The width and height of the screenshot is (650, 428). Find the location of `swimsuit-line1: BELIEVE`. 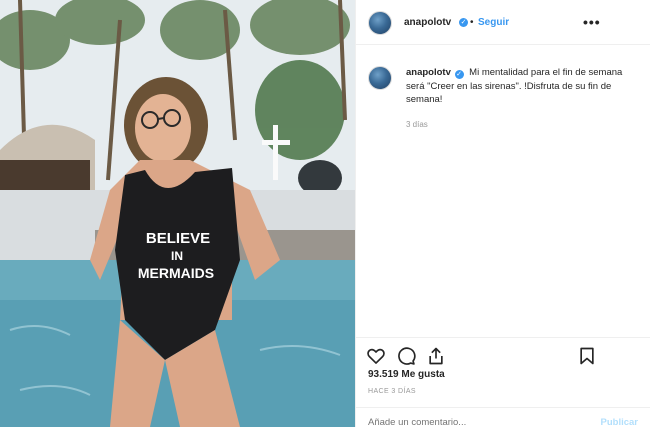

swimsuit-line1: BELIEVE is located at coordinates (178, 238).